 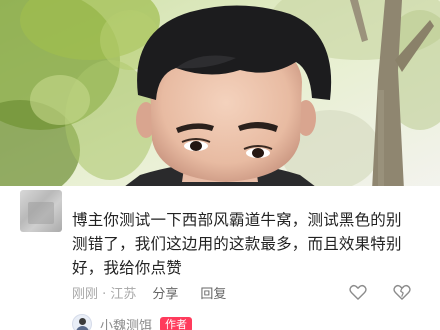 What do you see at coordinates (176, 323) in the screenshot?
I see `author-badge: 作者` at bounding box center [176, 323].